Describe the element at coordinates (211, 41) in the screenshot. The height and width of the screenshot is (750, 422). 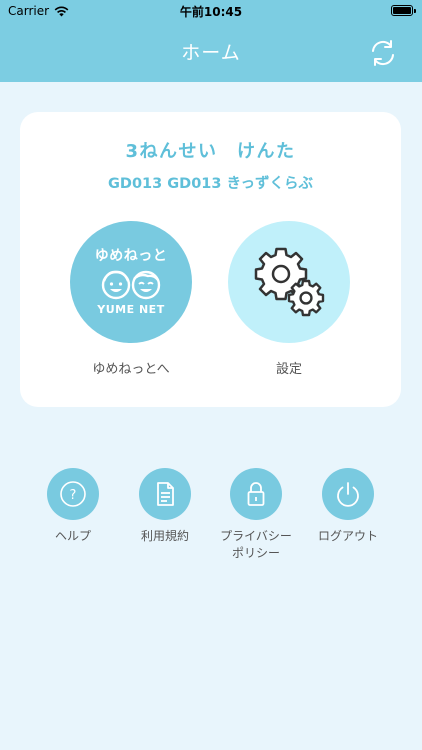
I see `header-bar: Carrier 午前10:45 ホーム` at that location.